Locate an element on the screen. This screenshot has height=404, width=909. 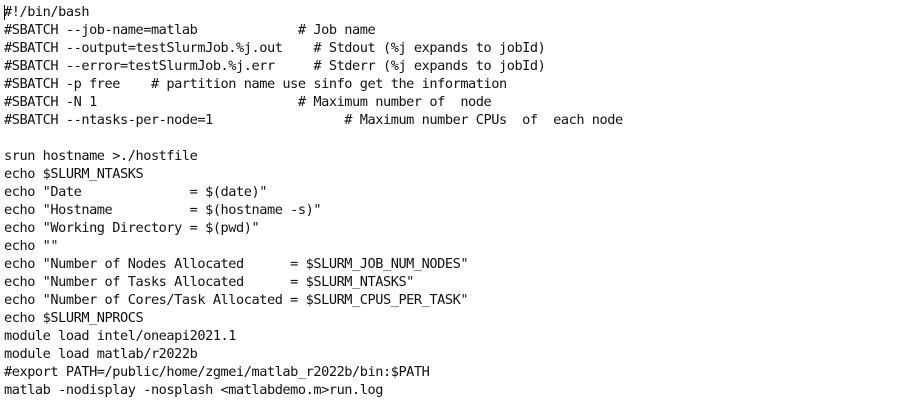
code-line-6: #SBATCH -N 1 # Maximum number of node is located at coordinates (248, 102).